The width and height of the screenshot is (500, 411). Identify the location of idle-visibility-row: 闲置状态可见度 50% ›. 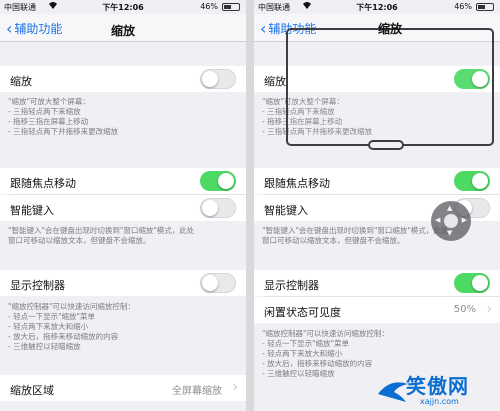
(377, 310).